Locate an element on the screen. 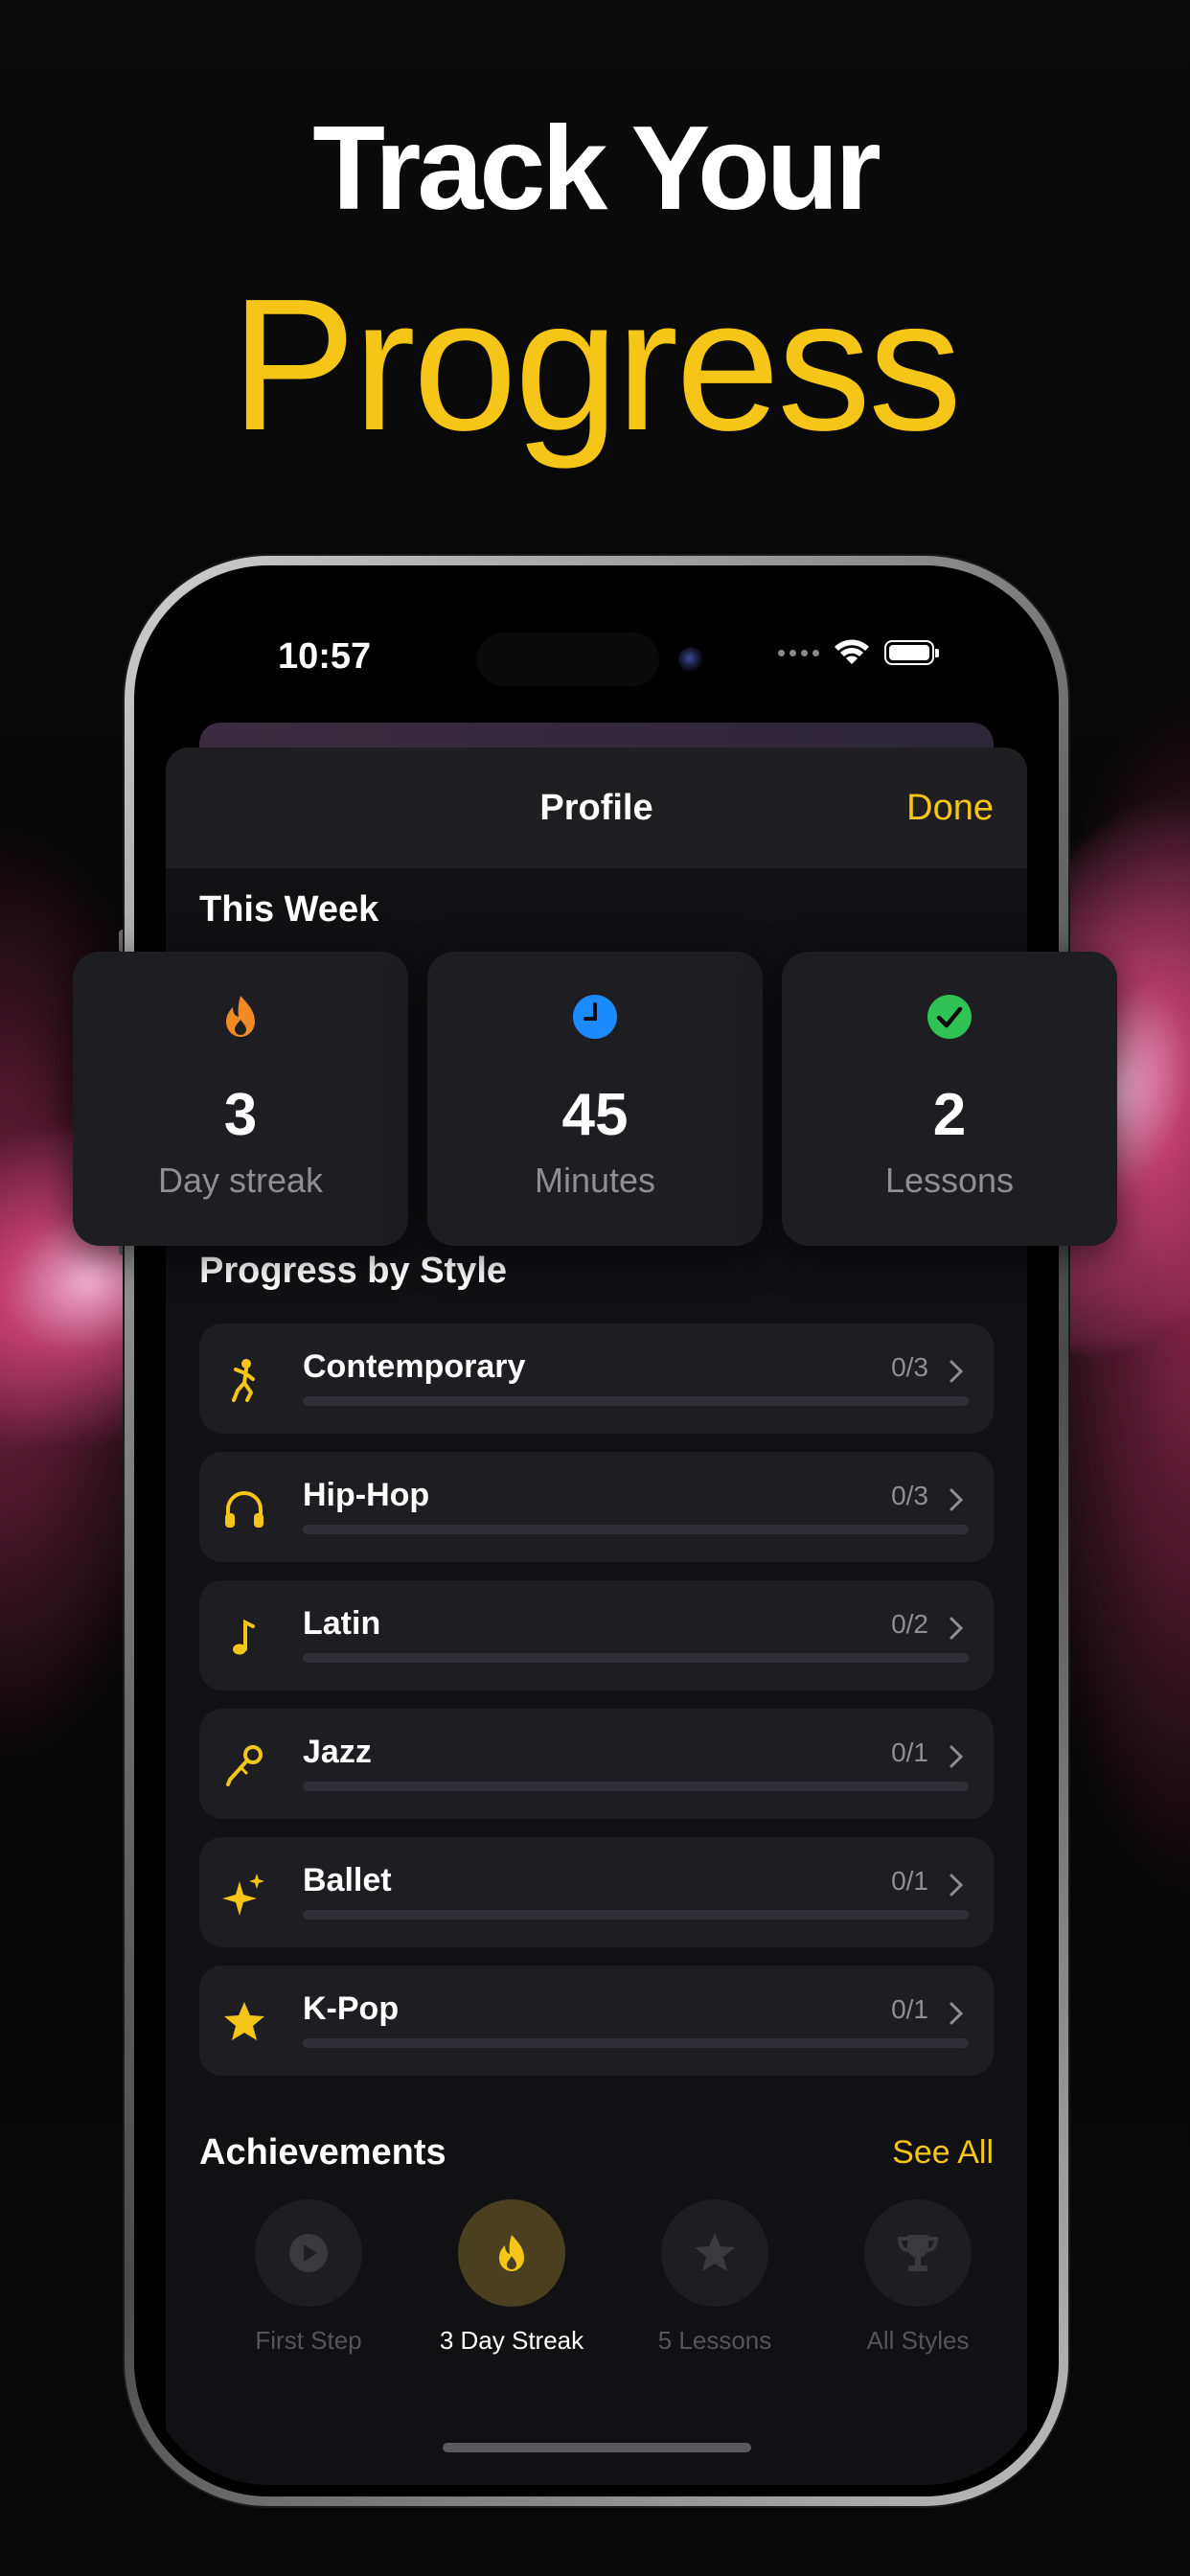 The image size is (1190, 2576). style-name: Hip-Hop is located at coordinates (366, 1495).